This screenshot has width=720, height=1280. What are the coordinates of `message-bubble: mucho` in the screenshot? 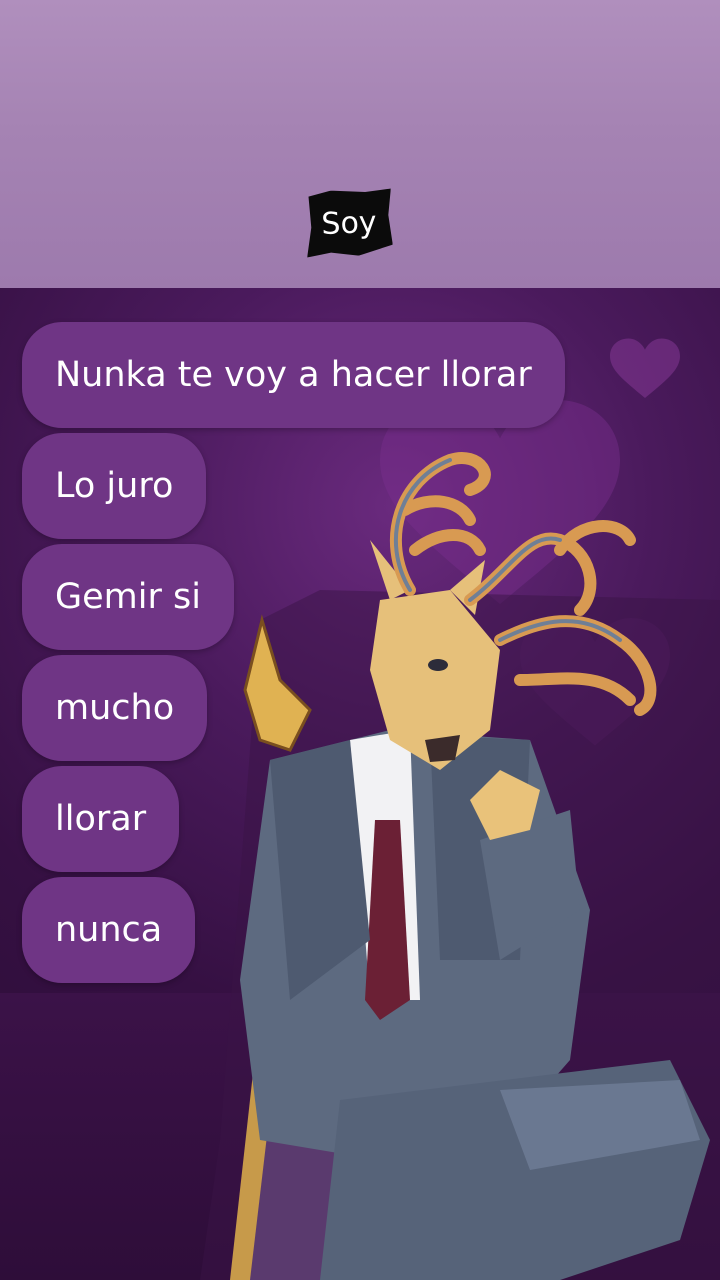 It's located at (115, 708).